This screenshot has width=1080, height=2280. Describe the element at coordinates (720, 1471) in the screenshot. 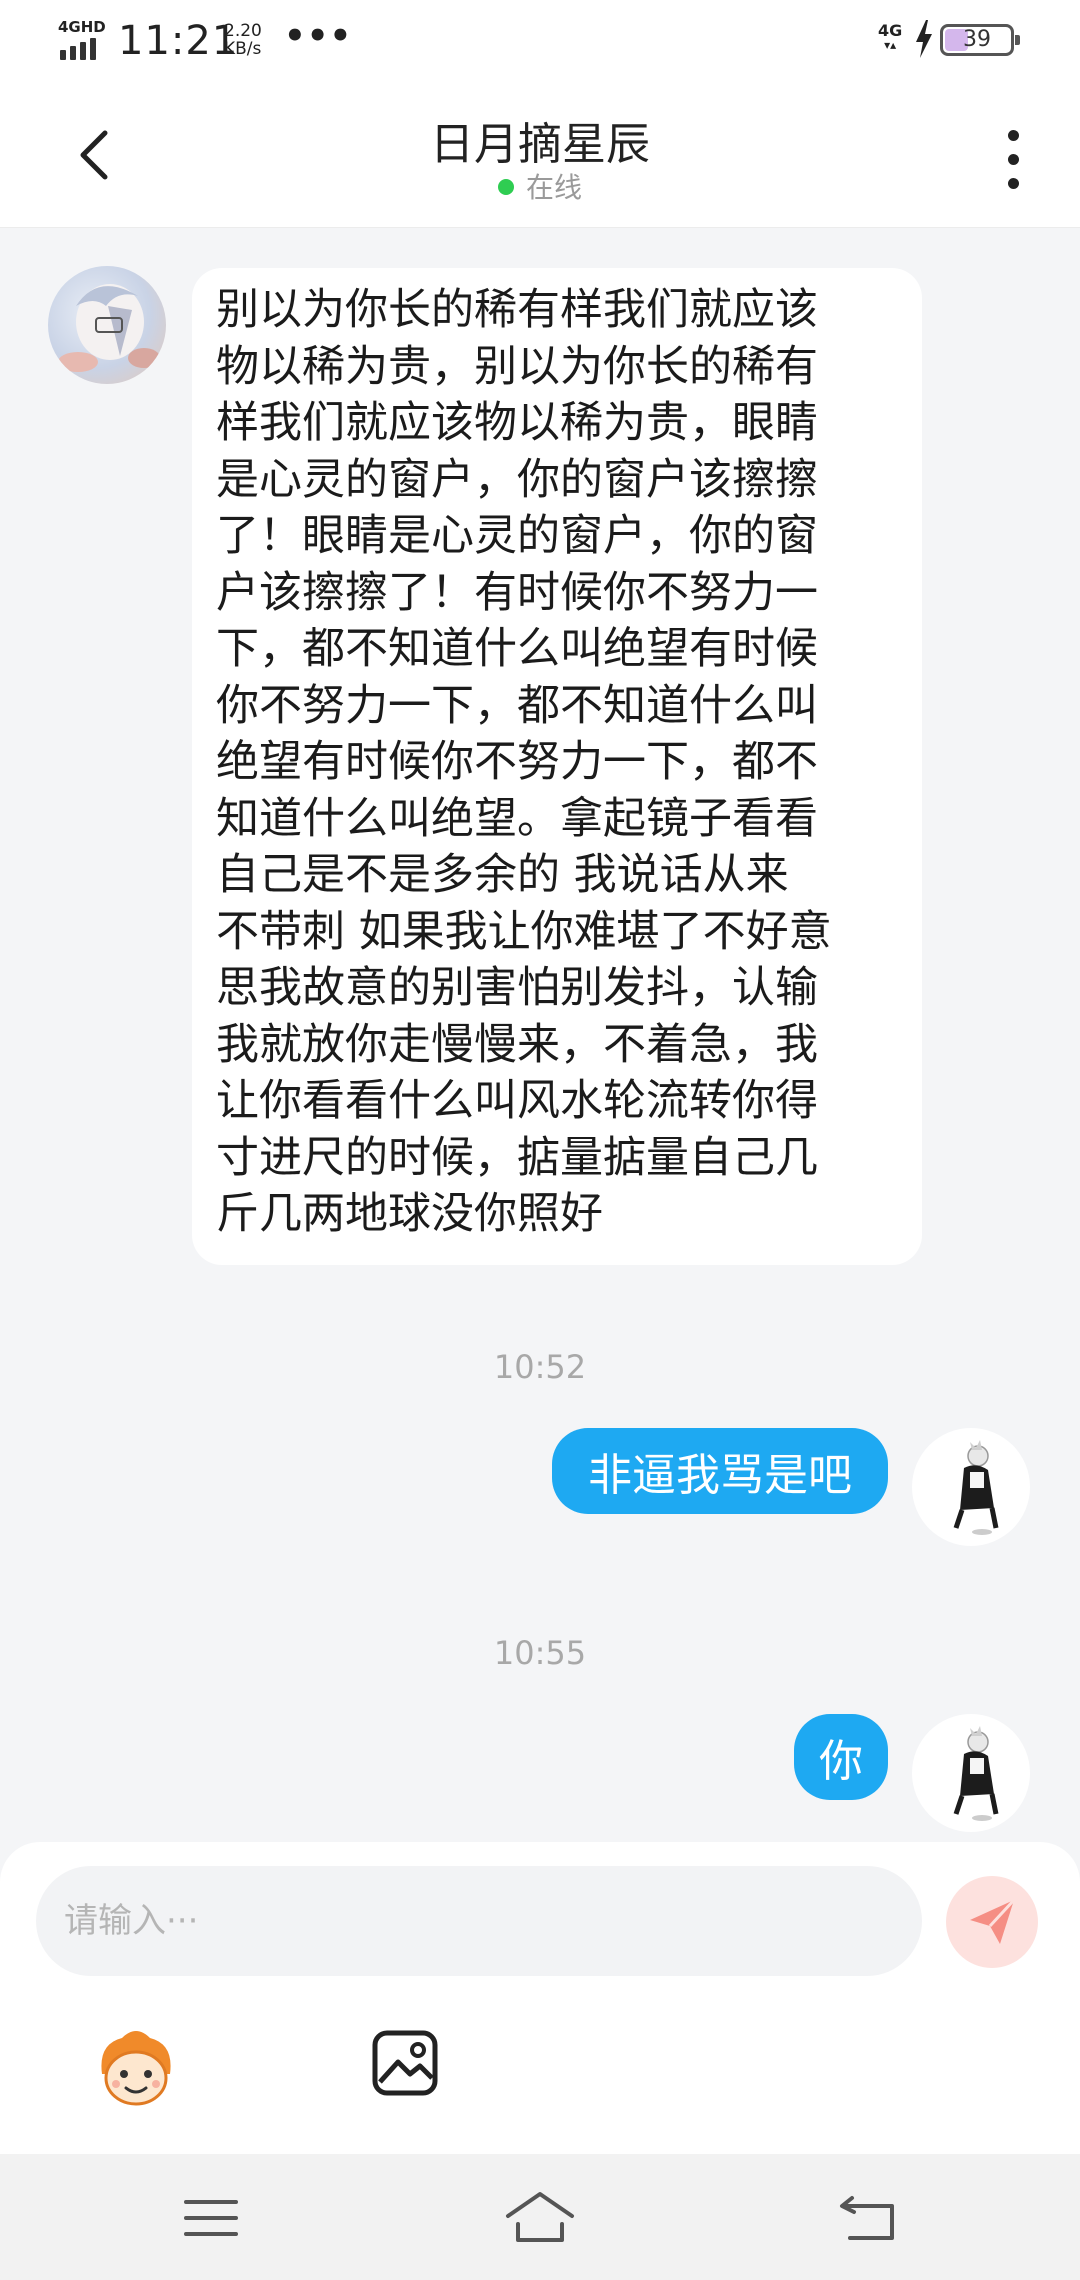

I see `outgoing-message-bubble: 非逼我骂是吧` at that location.